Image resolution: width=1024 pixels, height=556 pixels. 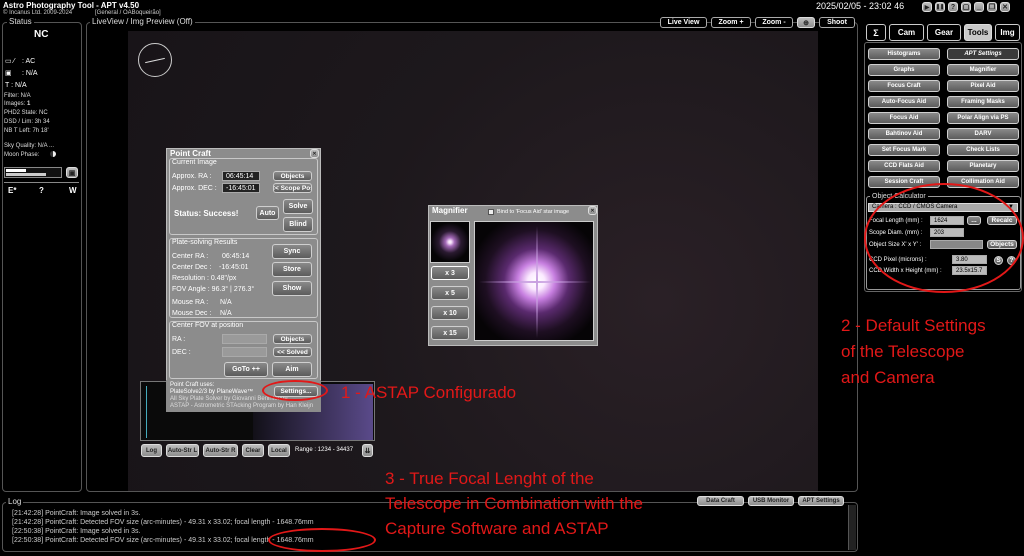 I want to click on compass-icon, so click(x=155, y=60).